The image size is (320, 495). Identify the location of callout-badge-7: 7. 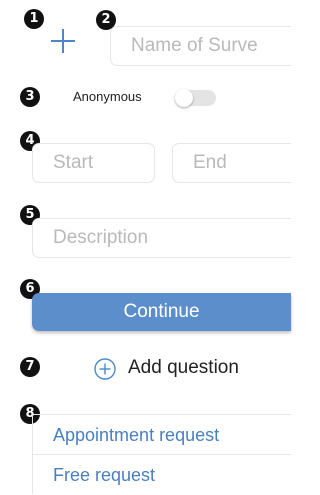
(30, 367).